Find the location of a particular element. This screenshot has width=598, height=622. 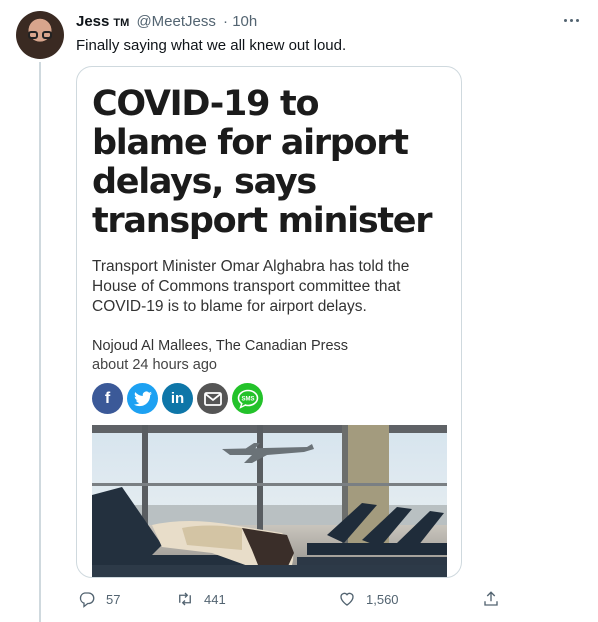

thread-line is located at coordinates (40, 342).